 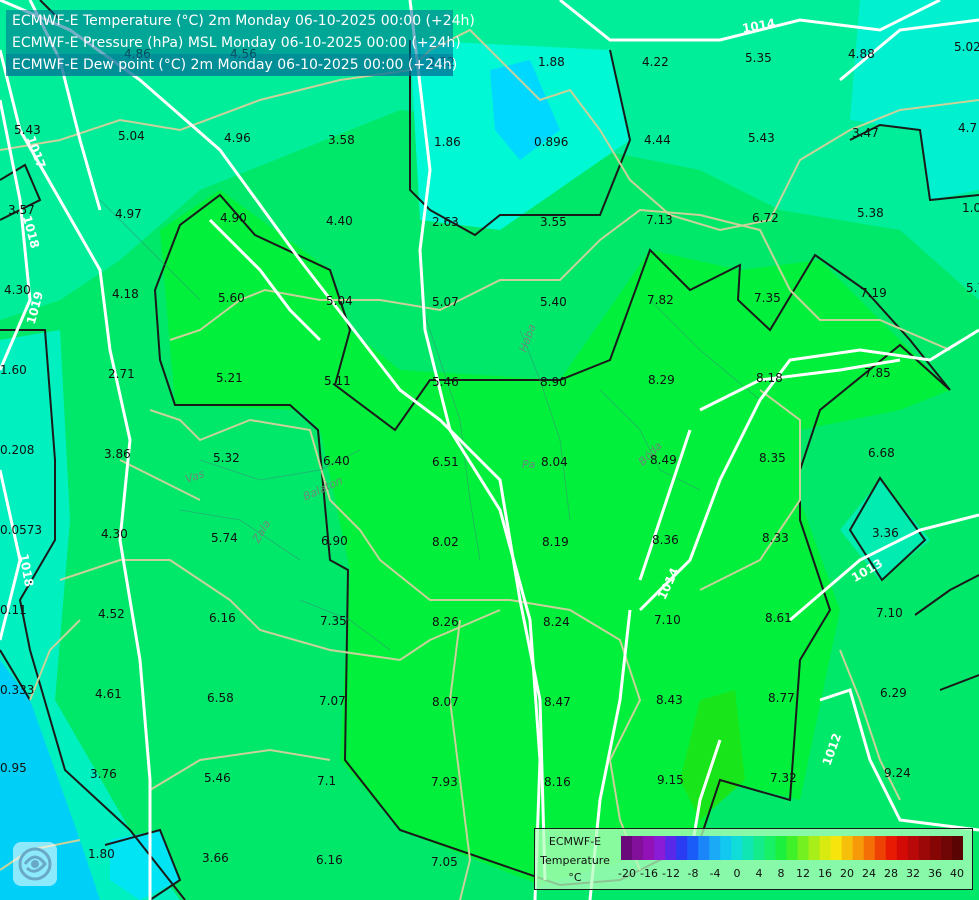 What do you see at coordinates (445, 302) in the screenshot?
I see `grid-value: 5.07` at bounding box center [445, 302].